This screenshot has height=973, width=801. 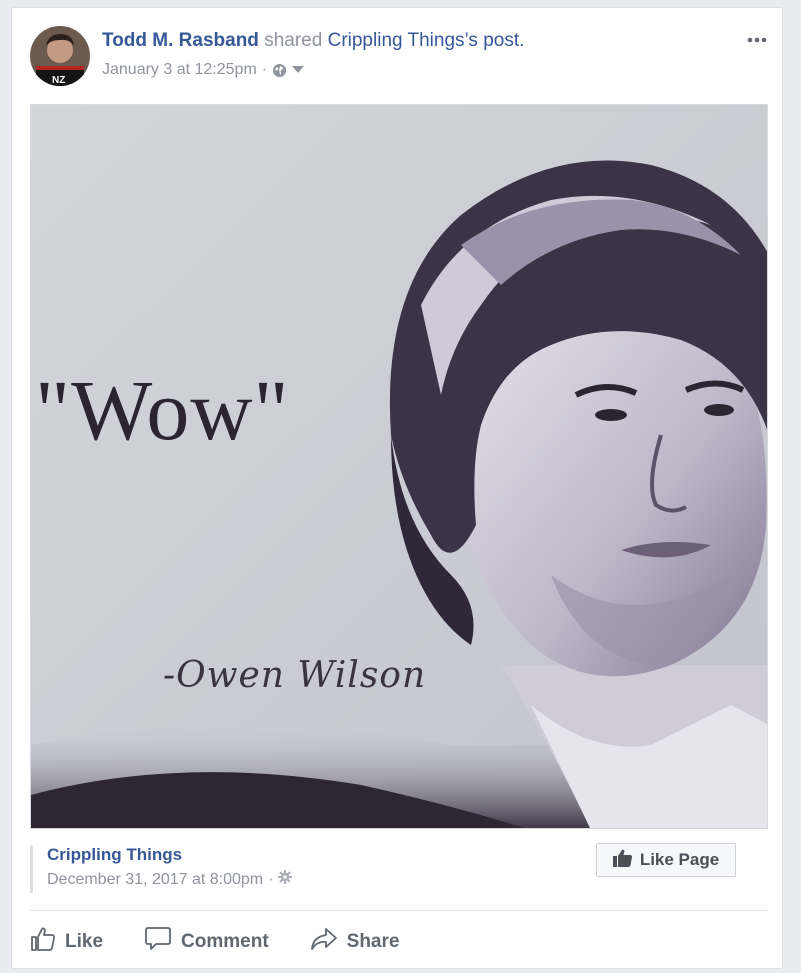 I want to click on shared-page-meta: December 31, 2017 at 8:00pm ·, so click(x=170, y=879).